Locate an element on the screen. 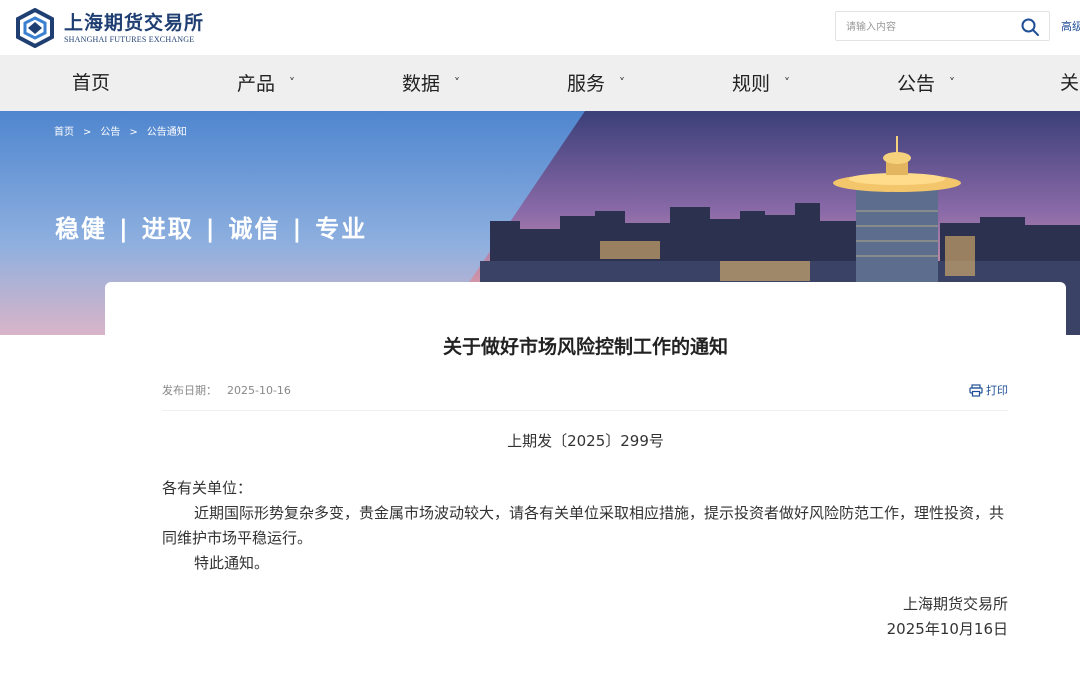 Image resolution: width=1080 pixels, height=673 pixels. site-header: 上海期货交易所 SHANGHAI FUTURES EXCHANGE 高级 is located at coordinates (540, 27).